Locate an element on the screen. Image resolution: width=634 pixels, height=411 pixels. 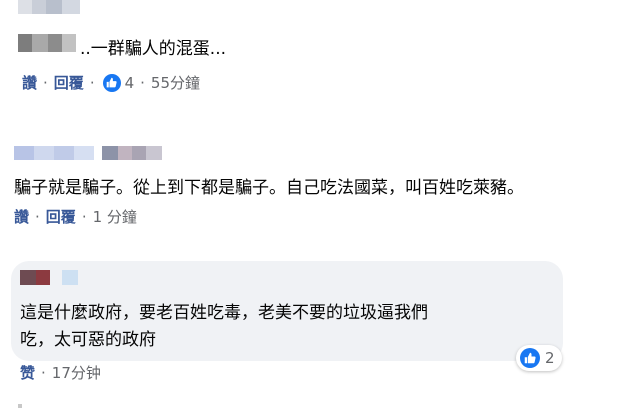
comment-text-line2: 吃，太可惡的政府 is located at coordinates (88, 340).